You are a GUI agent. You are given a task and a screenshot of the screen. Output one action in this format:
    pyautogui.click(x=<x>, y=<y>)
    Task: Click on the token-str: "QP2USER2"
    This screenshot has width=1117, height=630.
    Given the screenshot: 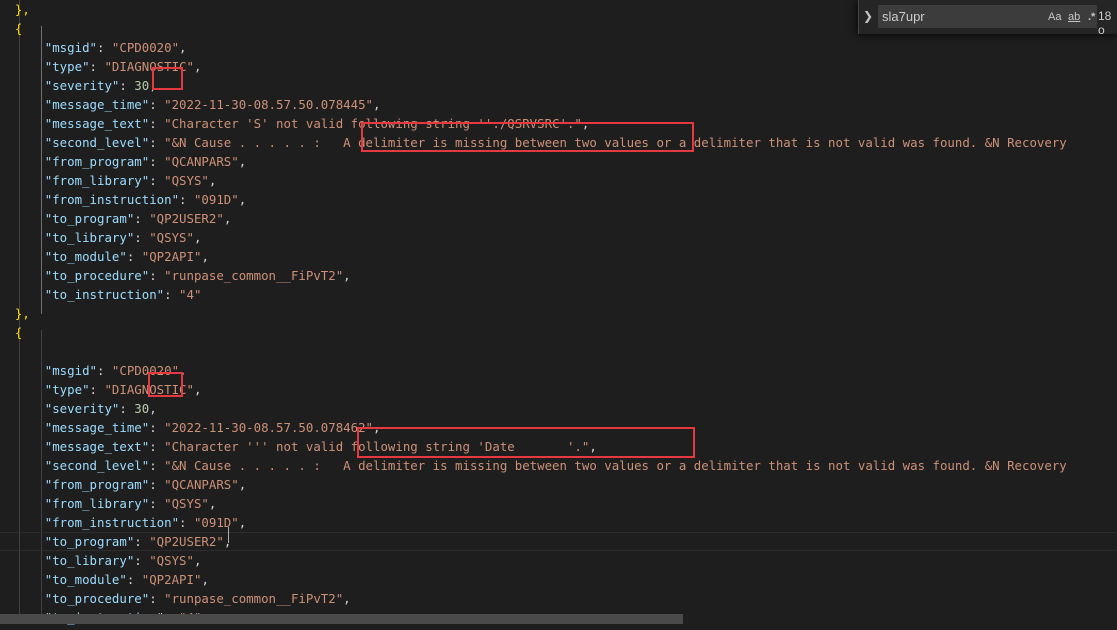 What is the action you would take?
    pyautogui.click(x=186, y=218)
    